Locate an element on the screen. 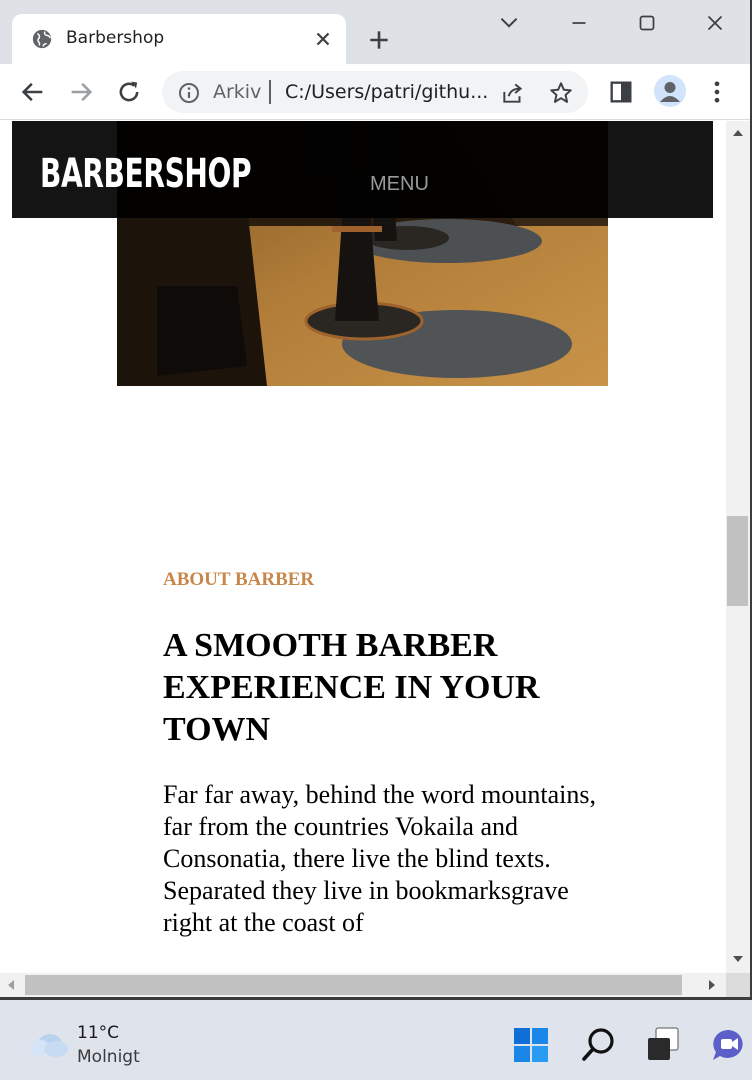 The width and height of the screenshot is (752, 1080). site-navbar: BARBERSHOP MENU is located at coordinates (362, 169).